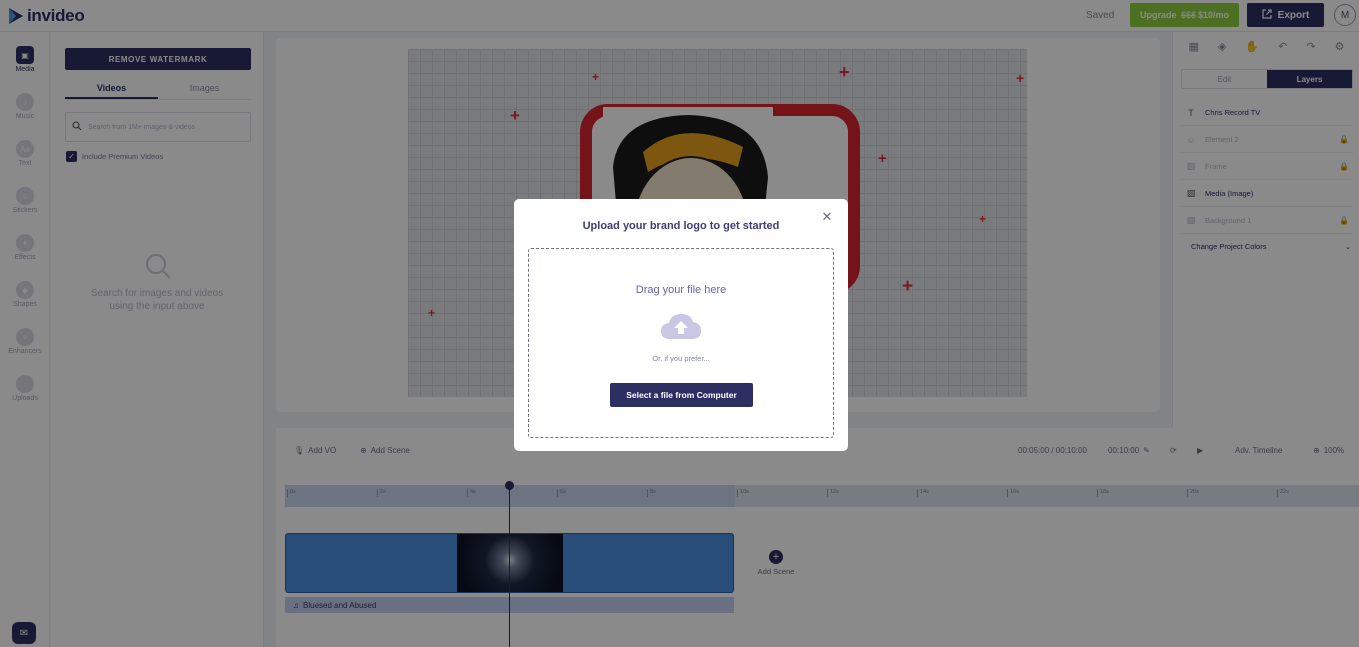 The height and width of the screenshot is (647, 1359). What do you see at coordinates (681, 328) in the screenshot?
I see `cloud-upload-icon` at bounding box center [681, 328].